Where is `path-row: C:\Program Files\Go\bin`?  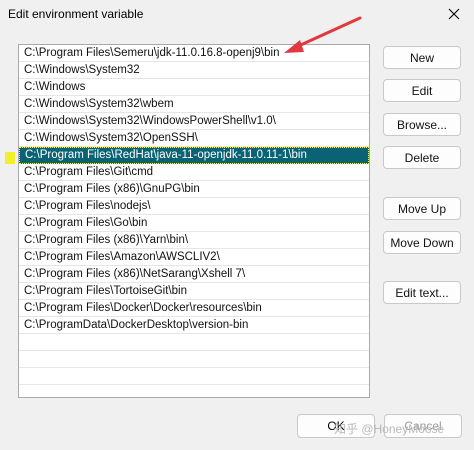
path-row: C:\Program Files\Go\bin is located at coordinates (194, 223).